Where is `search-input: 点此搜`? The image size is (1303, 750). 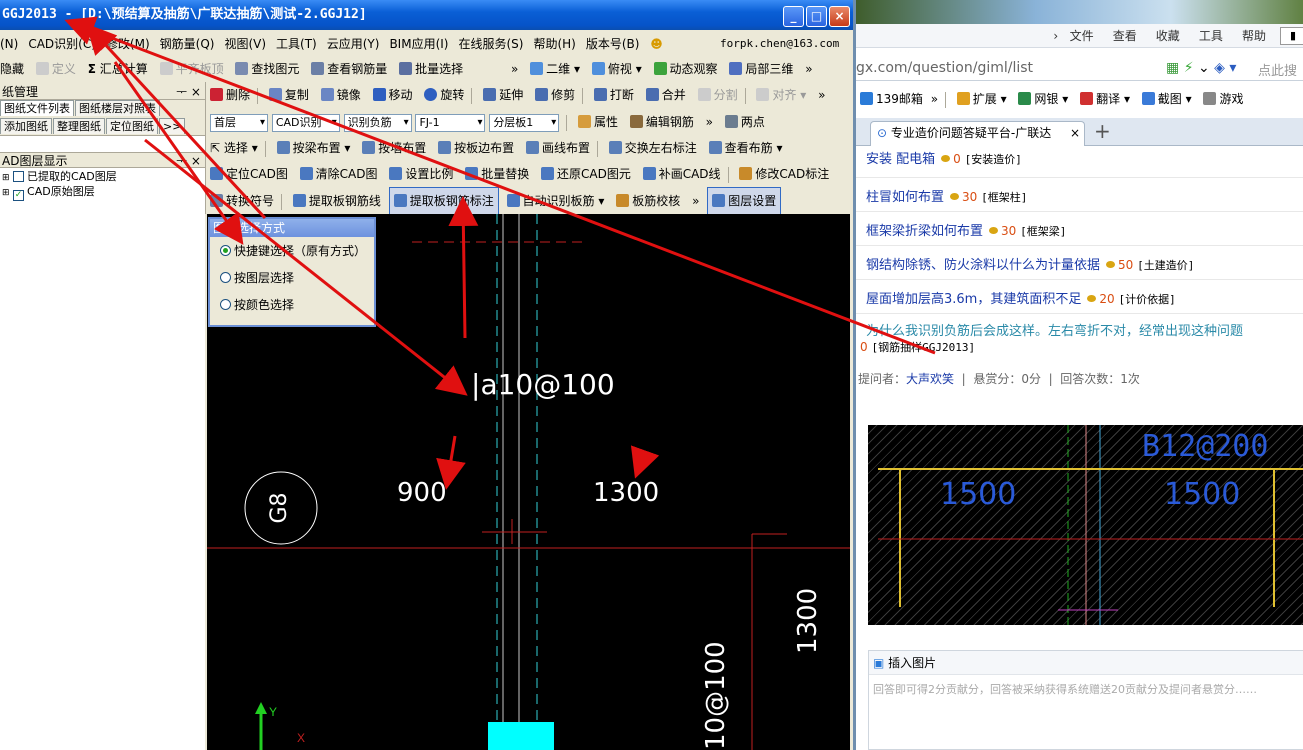 search-input: 点此搜 is located at coordinates (1277, 69).